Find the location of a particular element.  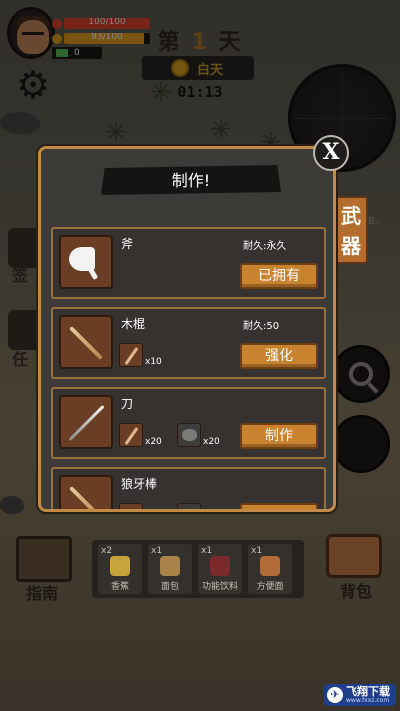

quick-slot-count: x2 is located at coordinates (107, 551).